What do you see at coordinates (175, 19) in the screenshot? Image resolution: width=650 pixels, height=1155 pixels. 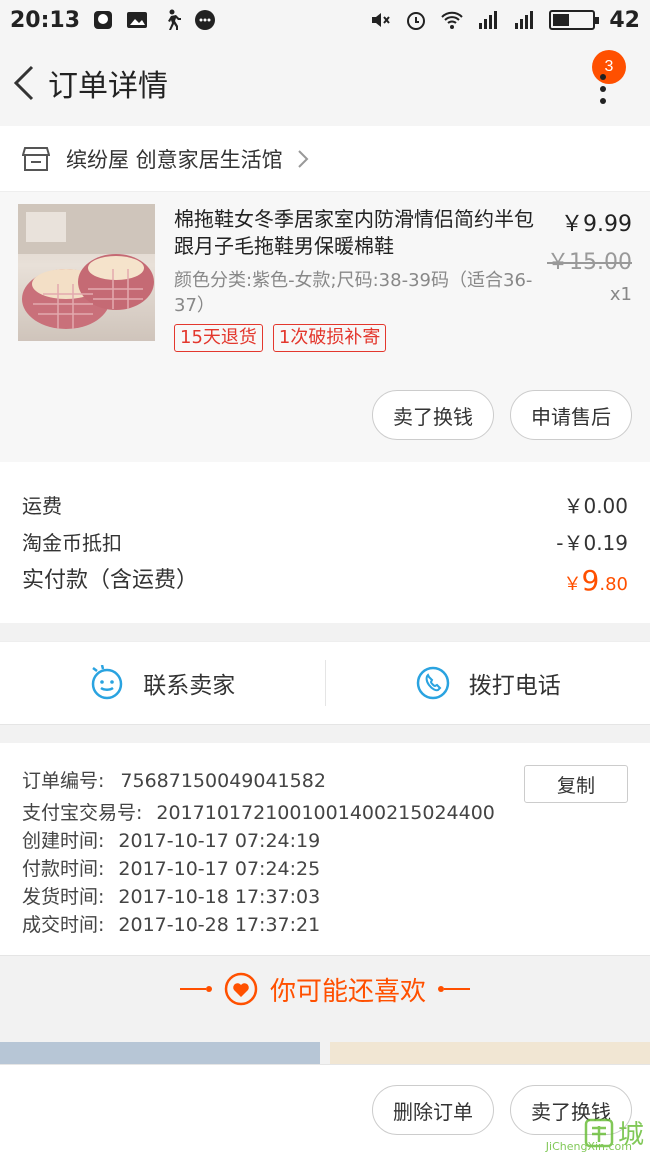 I see `walking-icon` at bounding box center [175, 19].